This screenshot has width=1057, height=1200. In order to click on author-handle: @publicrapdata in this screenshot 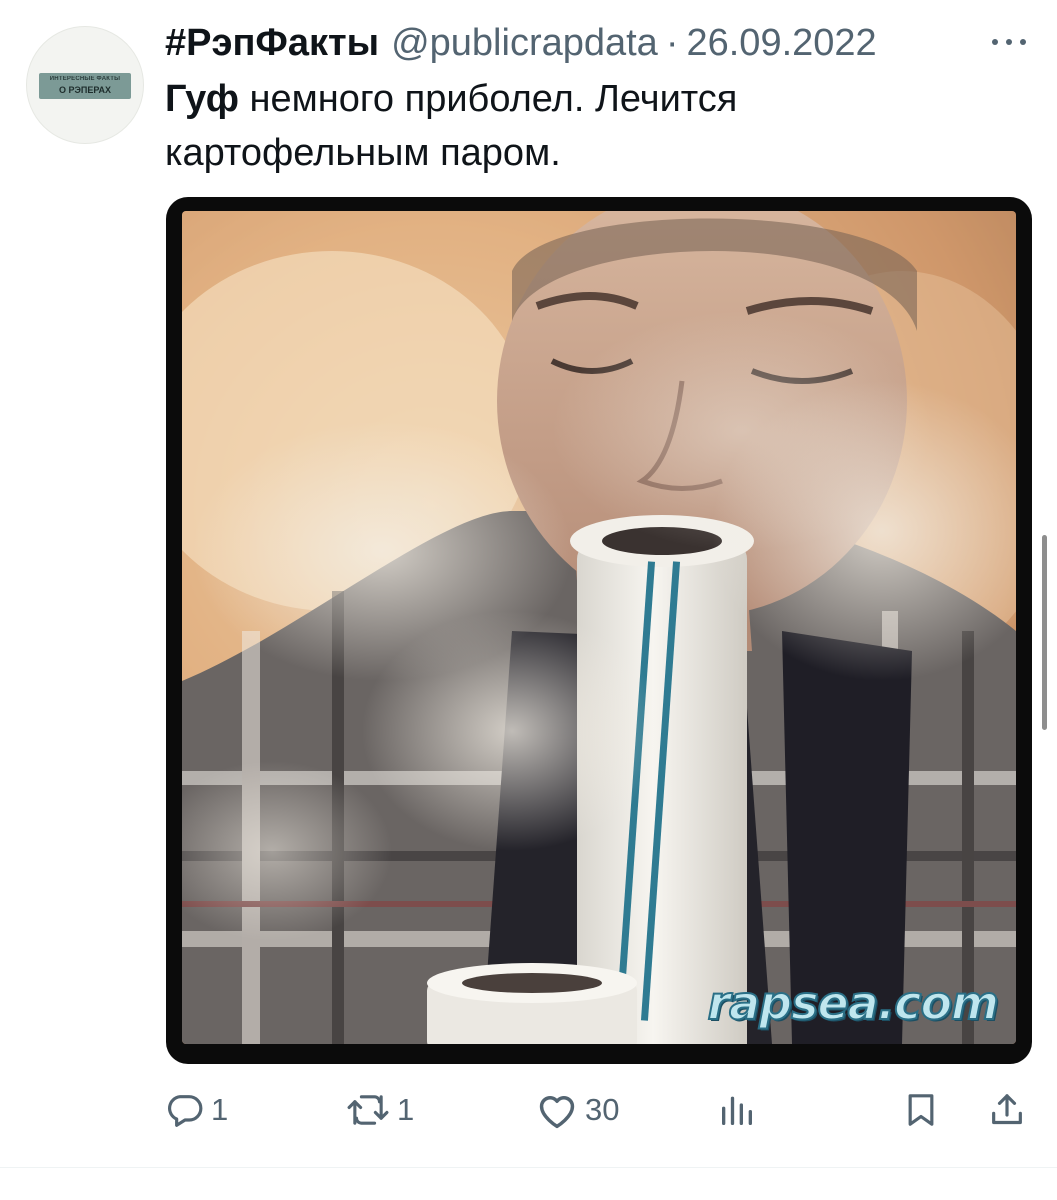, I will do `click(524, 43)`.